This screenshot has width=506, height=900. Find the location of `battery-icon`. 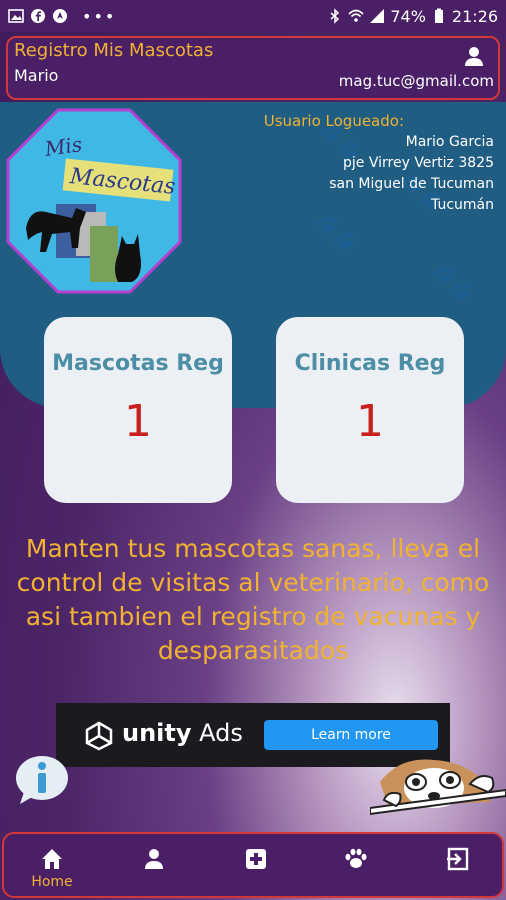

battery-icon is located at coordinates (438, 15).